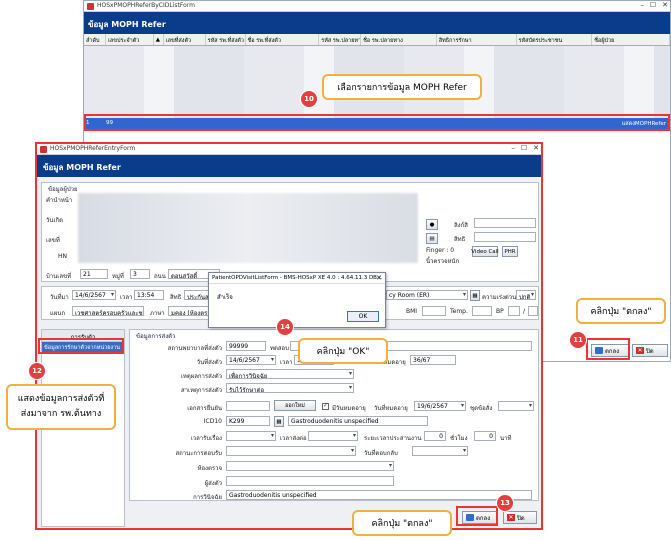 The image size is (671, 540). Describe the element at coordinates (251, 360) in the screenshot. I see `refer-date-field: 14/6/2567` at that location.